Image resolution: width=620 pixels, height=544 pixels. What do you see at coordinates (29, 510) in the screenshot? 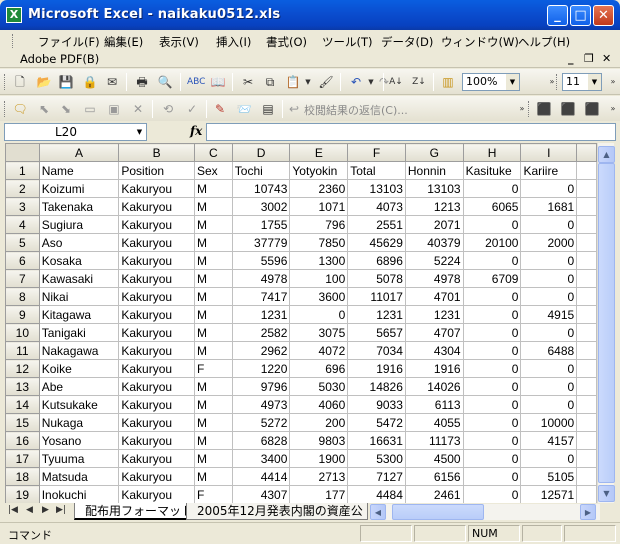
I see `previous-sheet-icon: ◀` at bounding box center [29, 510].